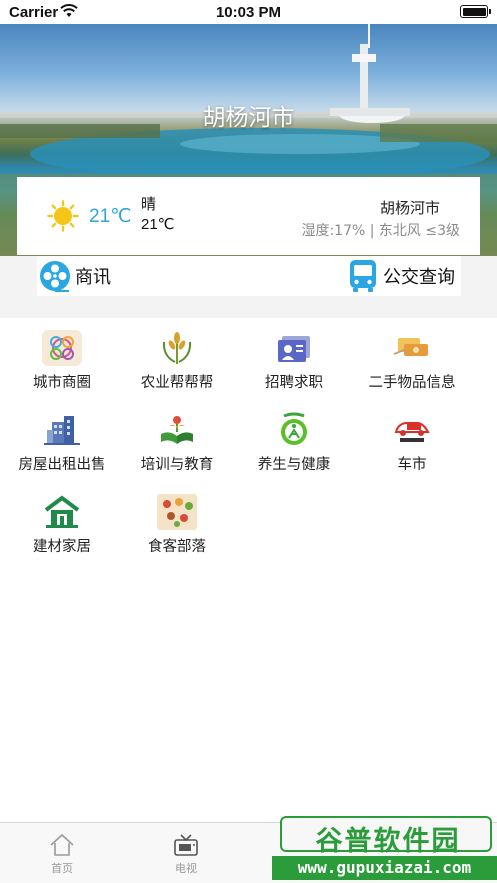 This screenshot has height=883, width=497. I want to click on status-bar: Carrier 10:03 PM, so click(248, 12).